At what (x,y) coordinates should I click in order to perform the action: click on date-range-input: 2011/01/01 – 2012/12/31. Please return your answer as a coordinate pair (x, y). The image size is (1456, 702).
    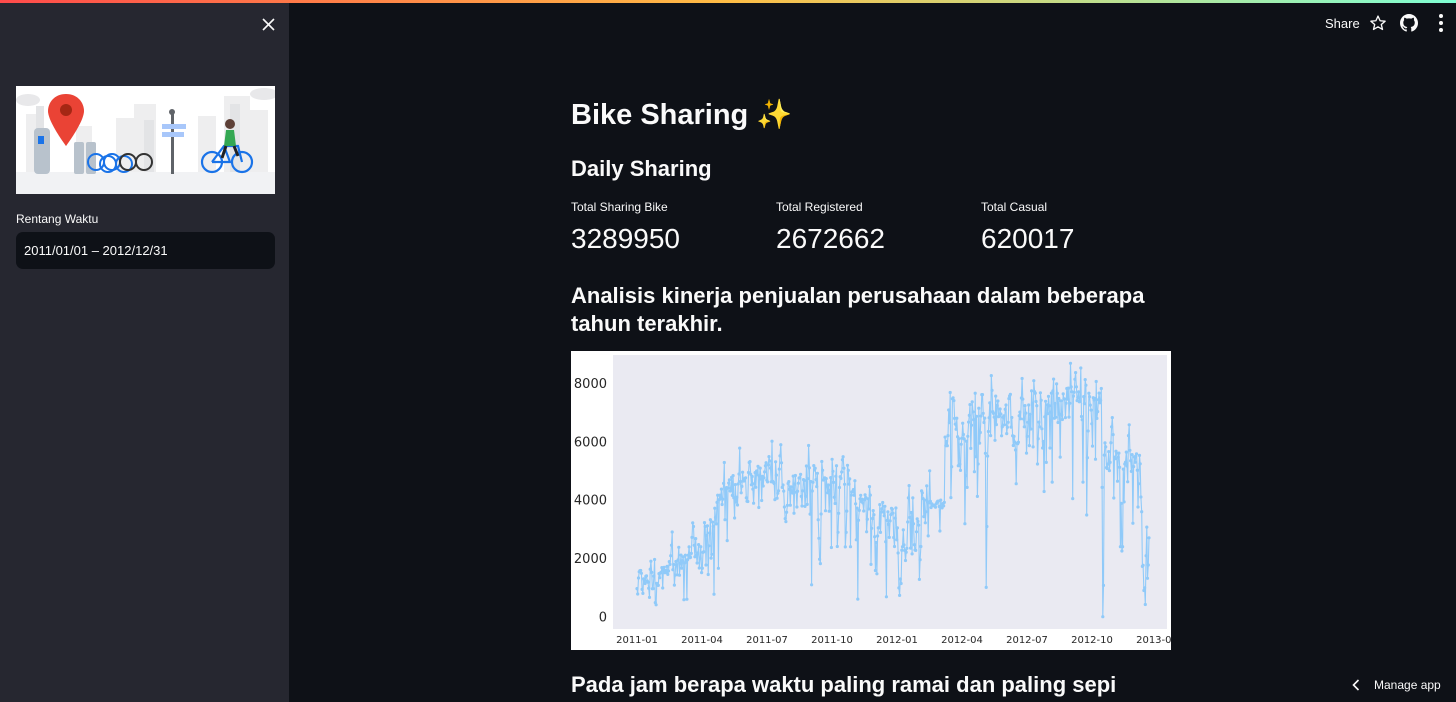
    Looking at the image, I should click on (145, 250).